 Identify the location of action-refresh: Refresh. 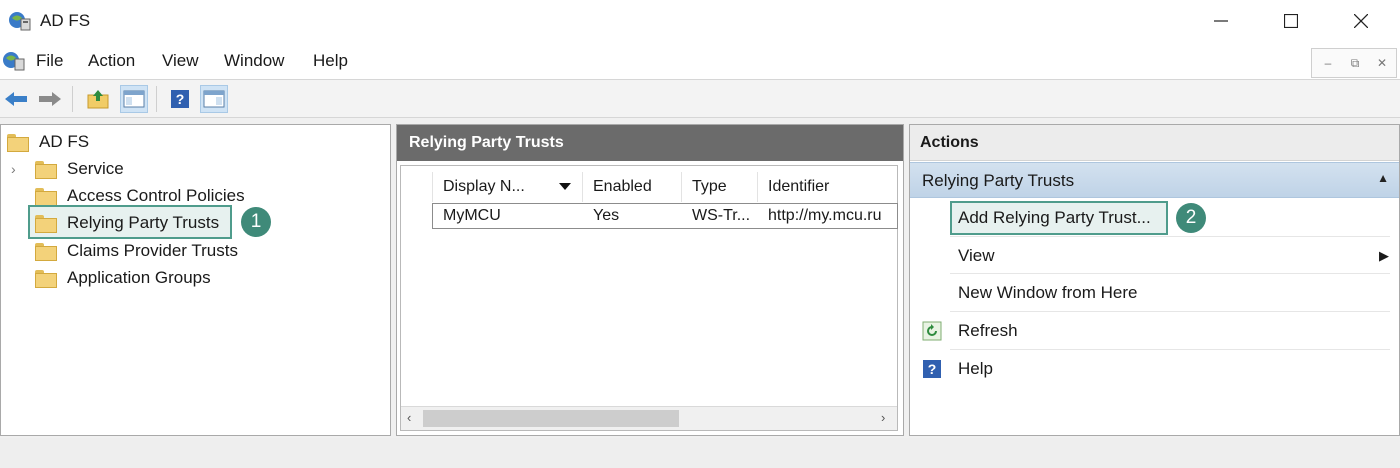
(988, 331).